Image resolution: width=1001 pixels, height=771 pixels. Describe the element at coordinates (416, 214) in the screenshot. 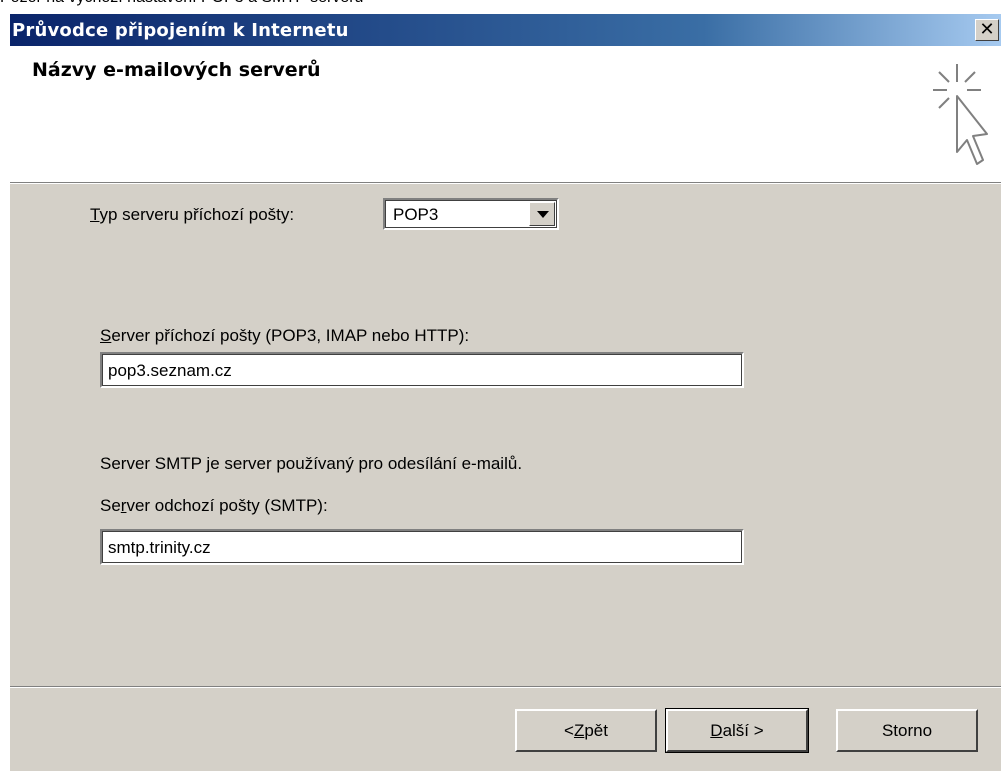

I see `select-value: POP3` at that location.